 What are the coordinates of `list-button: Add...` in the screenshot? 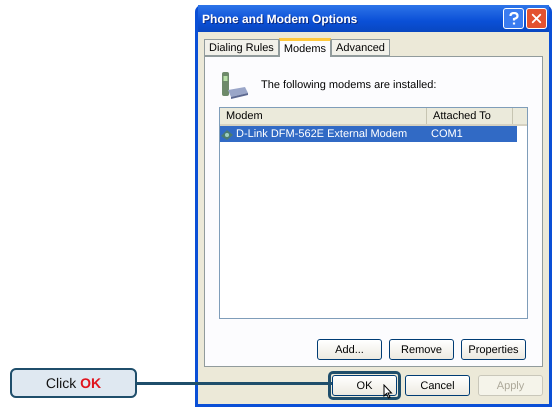 It's located at (349, 349).